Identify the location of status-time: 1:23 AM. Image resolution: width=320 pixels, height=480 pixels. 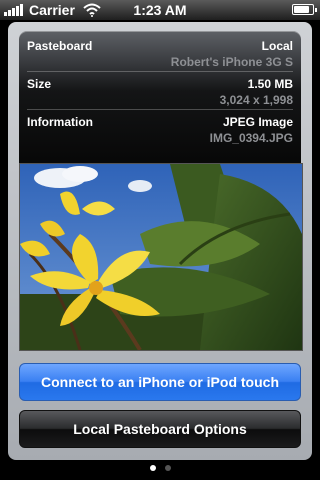
(160, 10).